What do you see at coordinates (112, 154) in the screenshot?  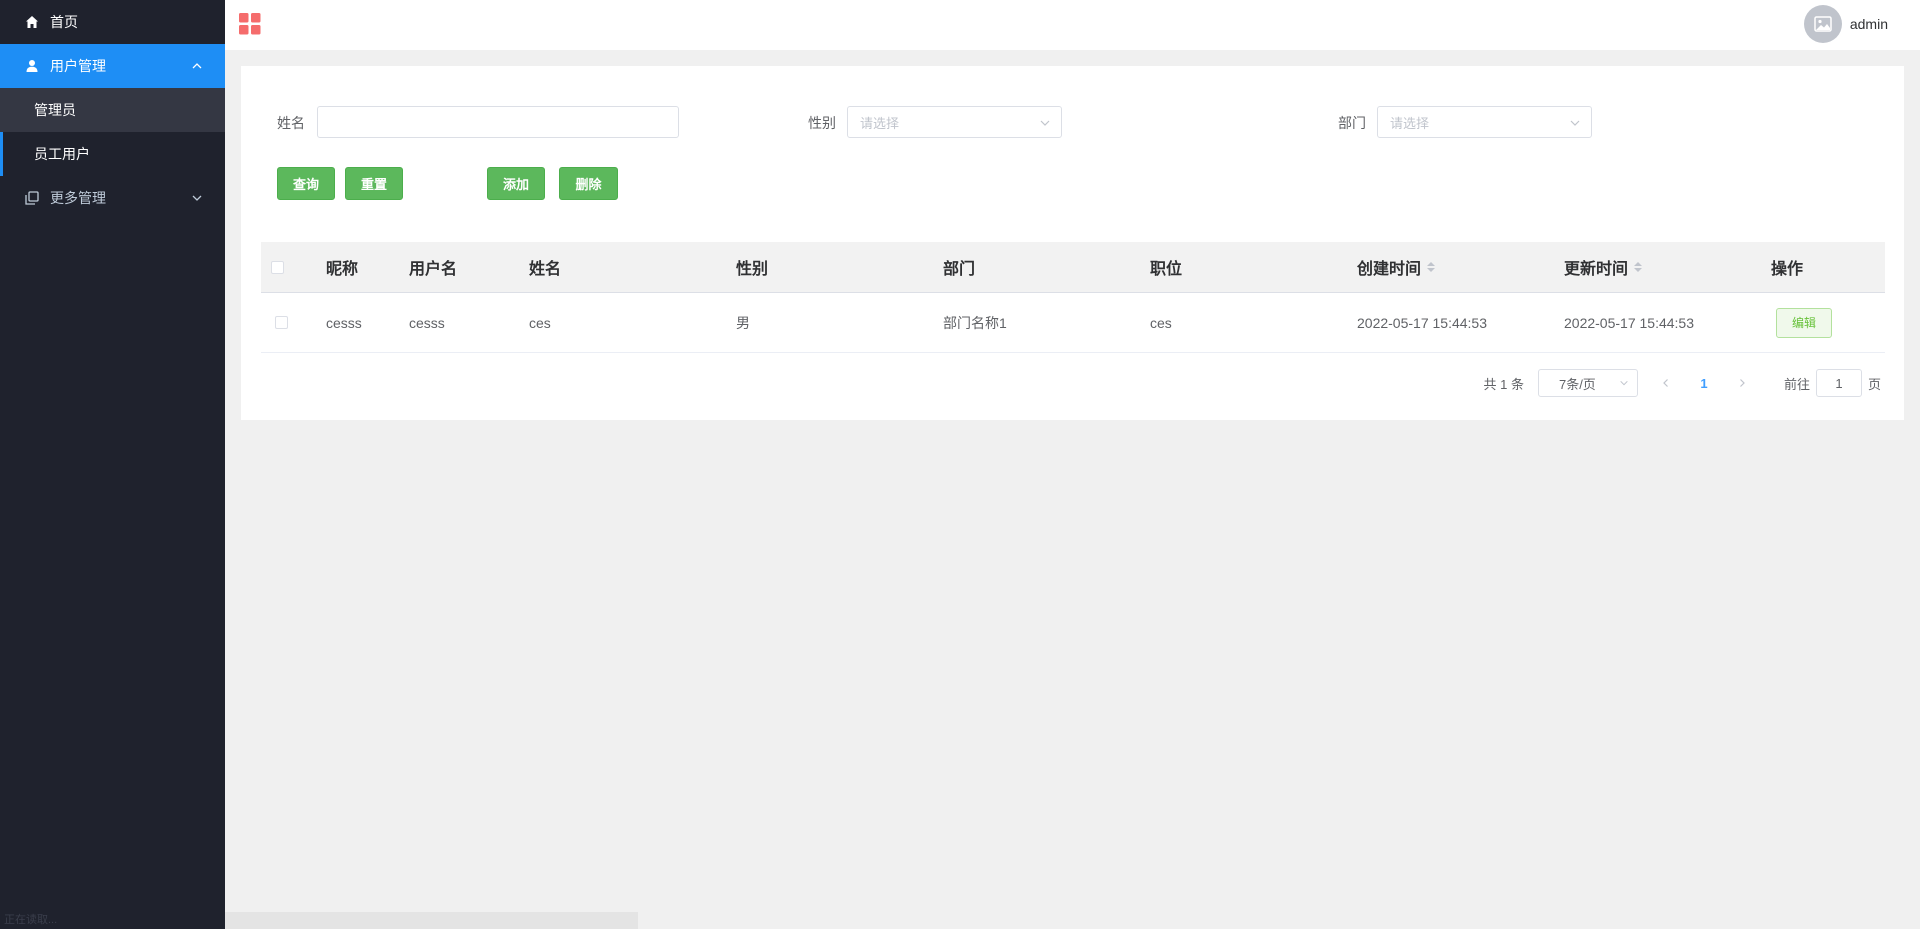 I see `sidebar-item-employee-users: 员工用户` at bounding box center [112, 154].